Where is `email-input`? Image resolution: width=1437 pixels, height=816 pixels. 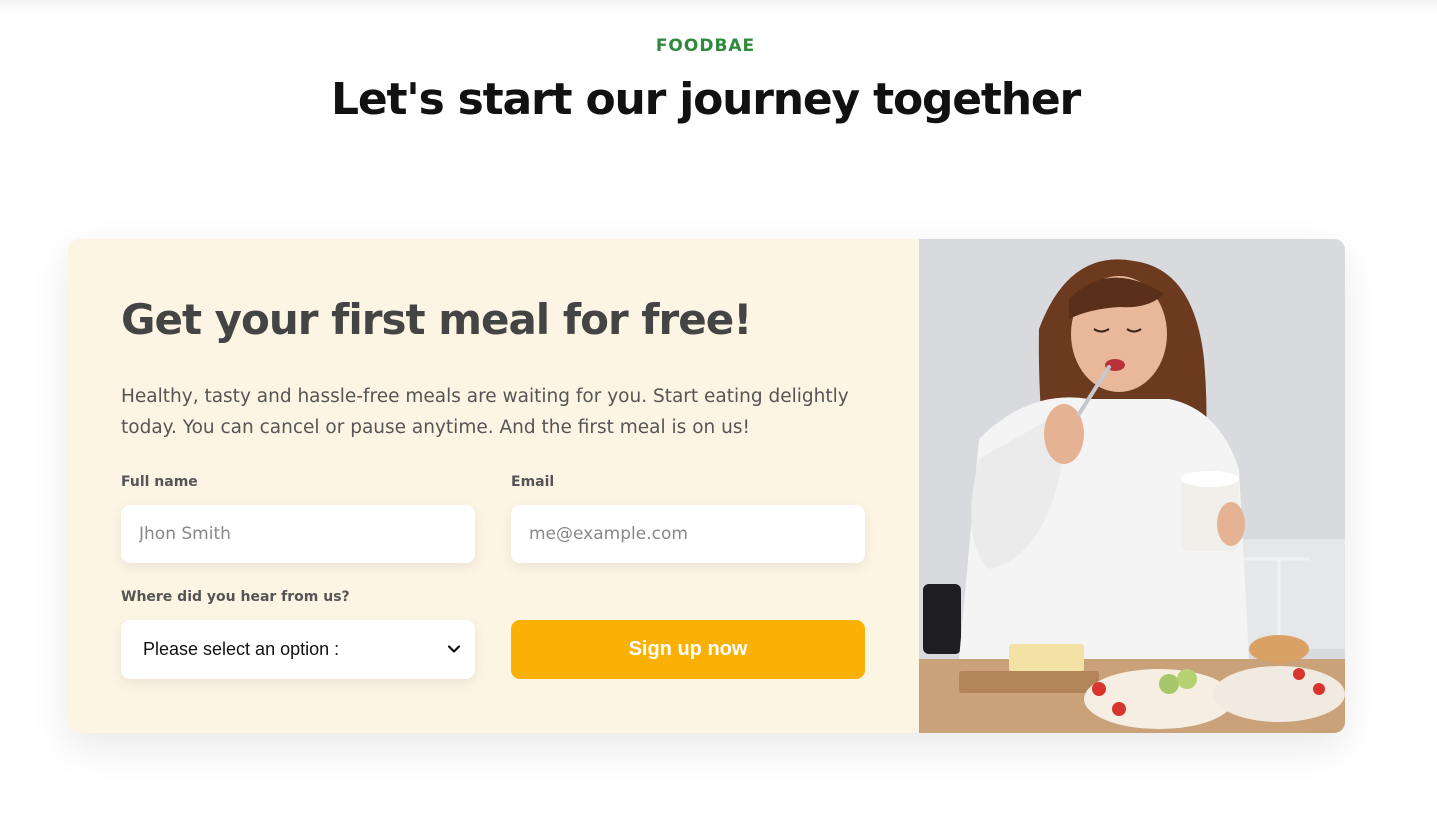 email-input is located at coordinates (688, 534).